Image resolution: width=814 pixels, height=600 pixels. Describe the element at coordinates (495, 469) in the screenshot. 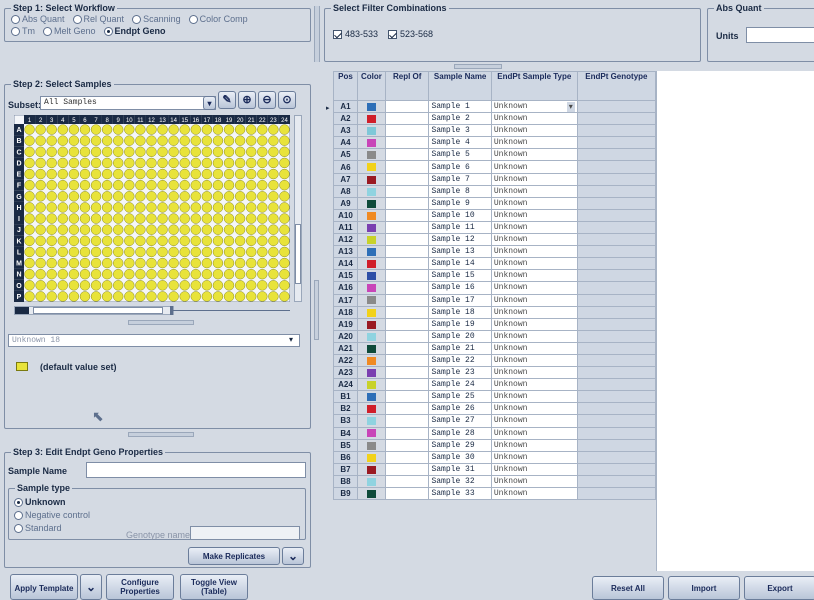

I see `table-row: B7 Sample 31 Unknown` at that location.